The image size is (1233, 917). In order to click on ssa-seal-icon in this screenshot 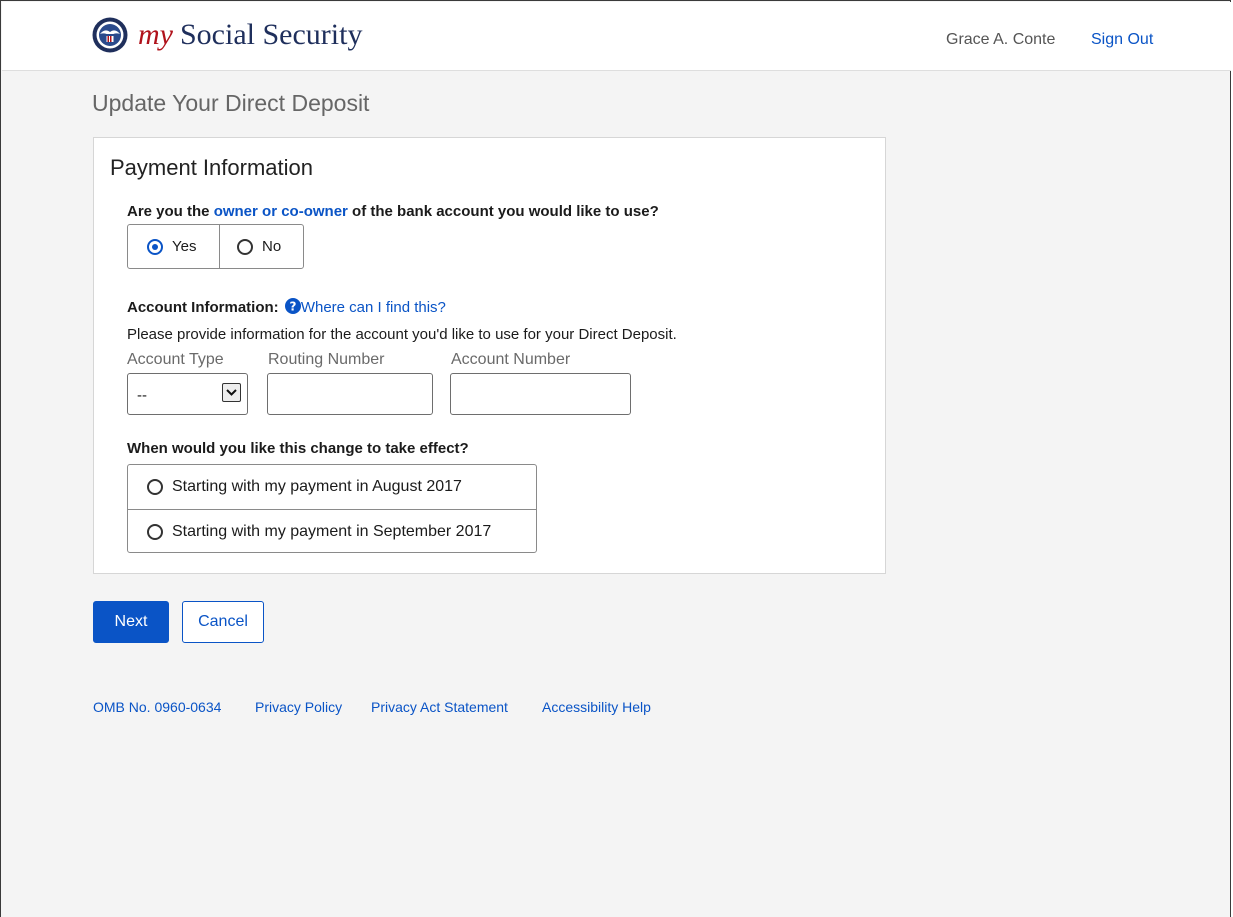, I will do `click(110, 35)`.